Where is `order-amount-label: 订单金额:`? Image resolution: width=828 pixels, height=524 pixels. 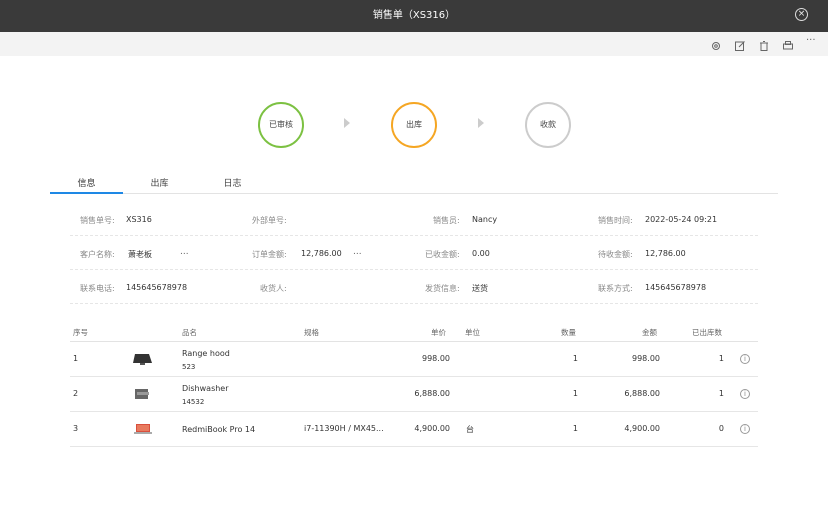 order-amount-label: 订单金额: is located at coordinates (269, 254).